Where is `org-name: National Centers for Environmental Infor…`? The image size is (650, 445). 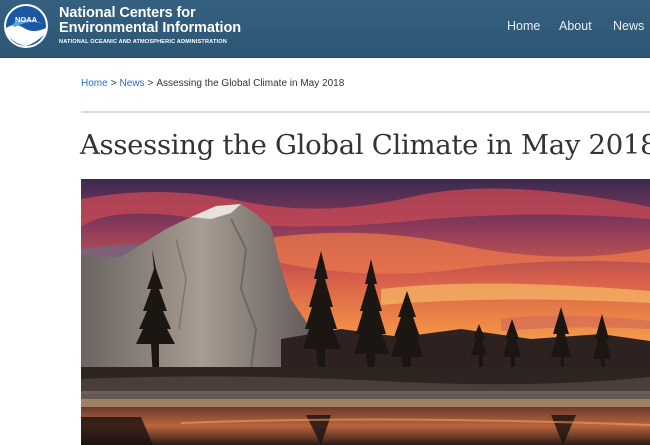 org-name: National Centers for Environmental Infor… is located at coordinates (150, 26).